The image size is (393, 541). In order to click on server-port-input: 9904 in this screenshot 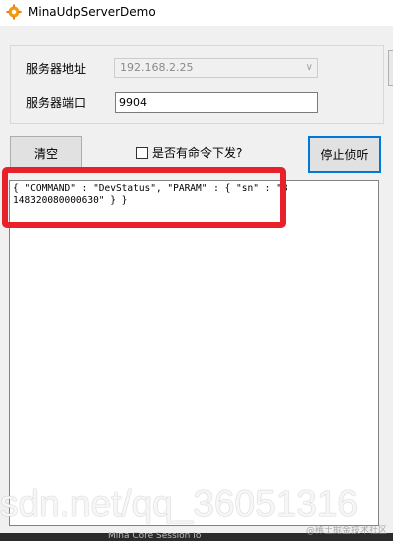, I will do `click(216, 102)`.